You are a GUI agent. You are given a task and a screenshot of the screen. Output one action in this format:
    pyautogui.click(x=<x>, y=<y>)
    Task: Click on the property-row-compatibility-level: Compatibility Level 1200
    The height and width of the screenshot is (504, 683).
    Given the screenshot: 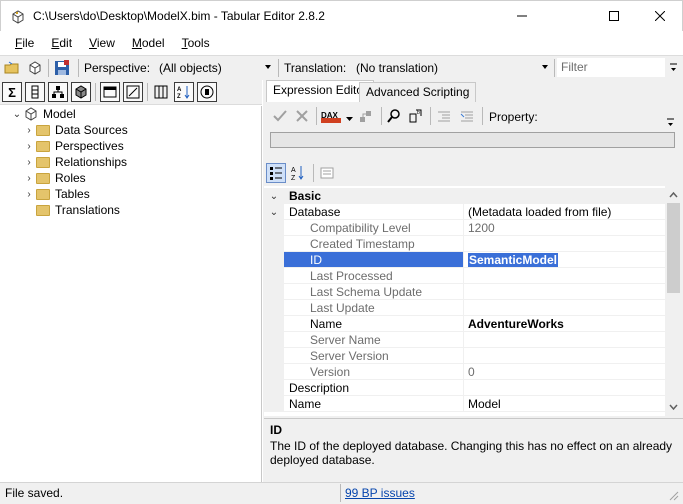 What is the action you would take?
    pyautogui.click(x=464, y=228)
    